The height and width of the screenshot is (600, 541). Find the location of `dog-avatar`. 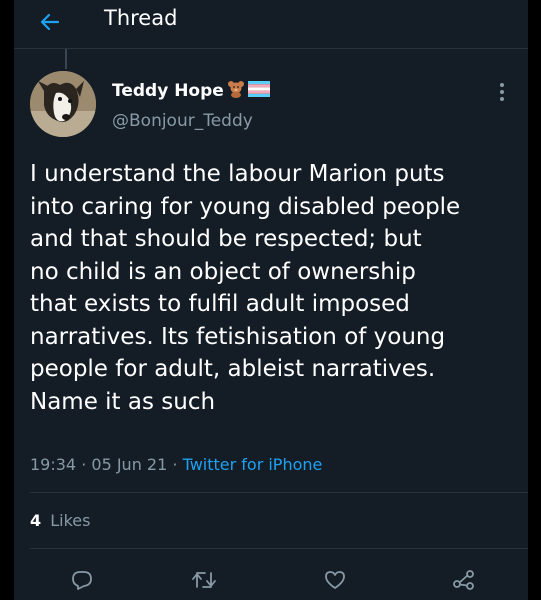

dog-avatar is located at coordinates (63, 104).